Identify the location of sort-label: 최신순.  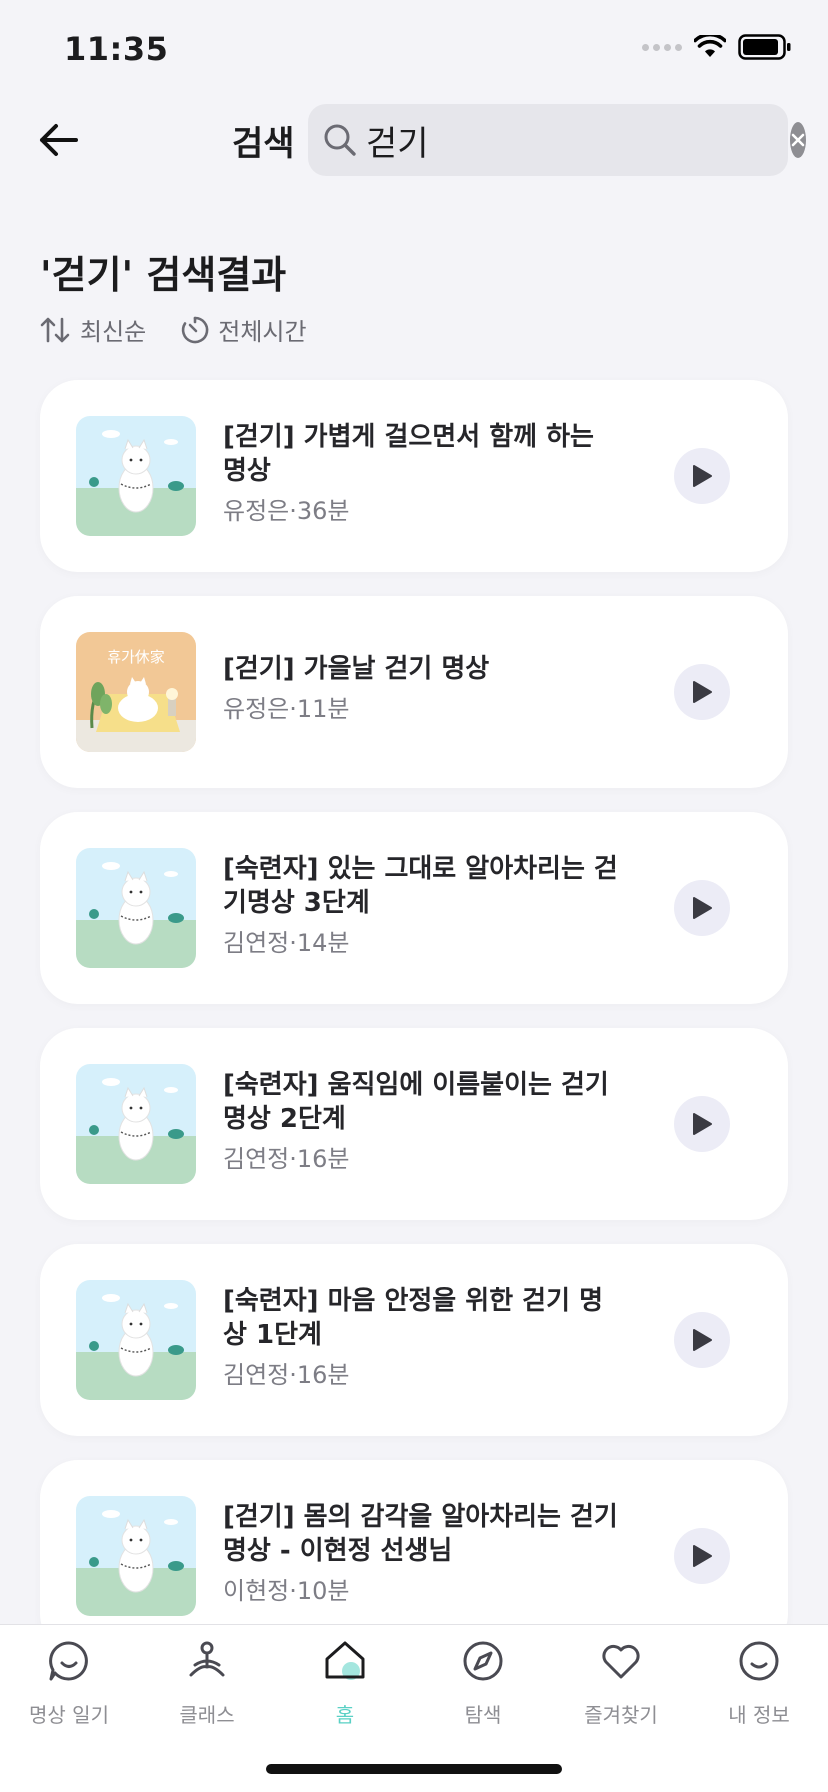
(113, 332).